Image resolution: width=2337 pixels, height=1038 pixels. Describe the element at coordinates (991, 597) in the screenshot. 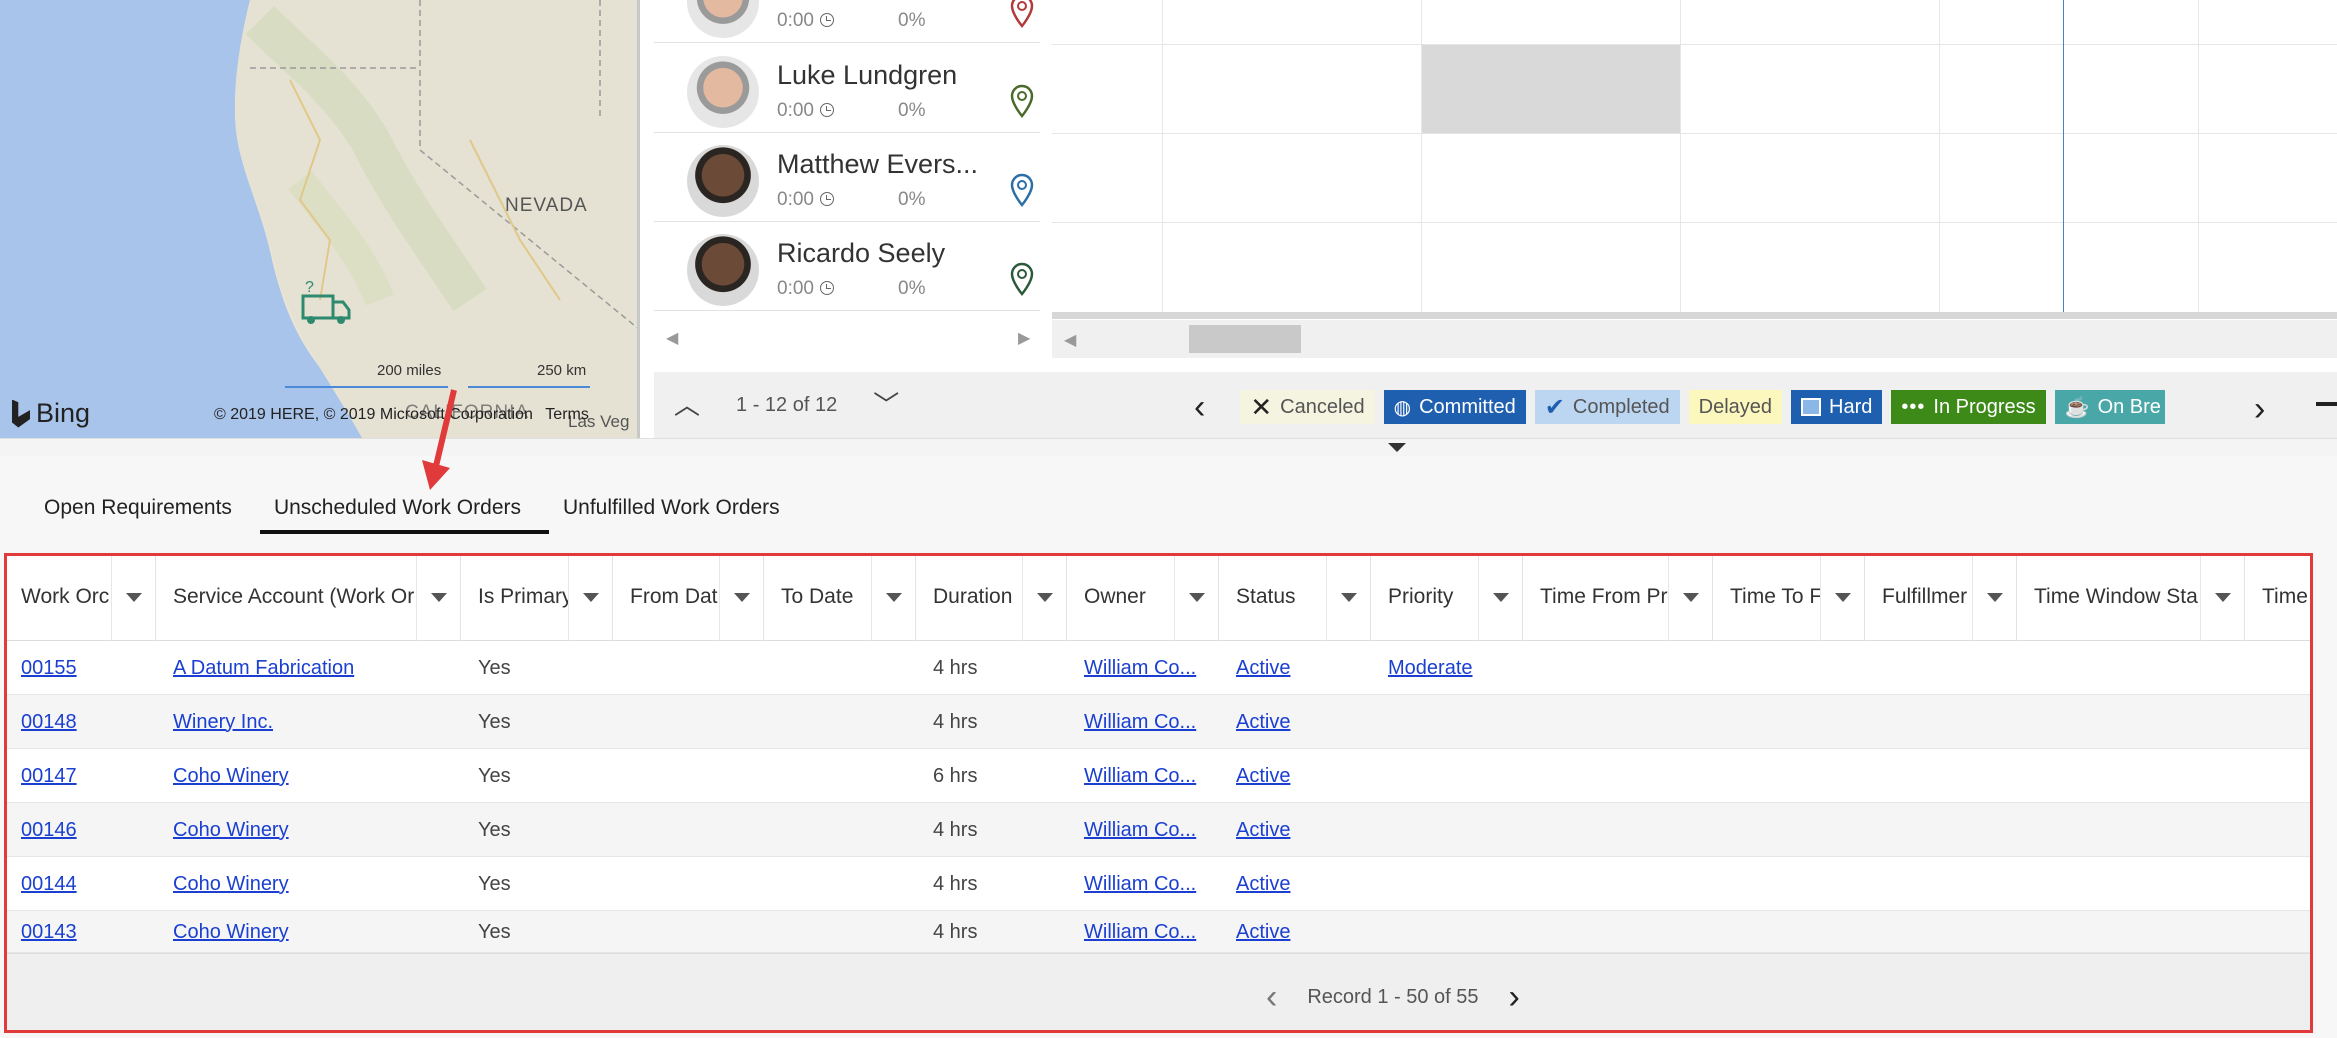

I see `column-header: Duration` at that location.